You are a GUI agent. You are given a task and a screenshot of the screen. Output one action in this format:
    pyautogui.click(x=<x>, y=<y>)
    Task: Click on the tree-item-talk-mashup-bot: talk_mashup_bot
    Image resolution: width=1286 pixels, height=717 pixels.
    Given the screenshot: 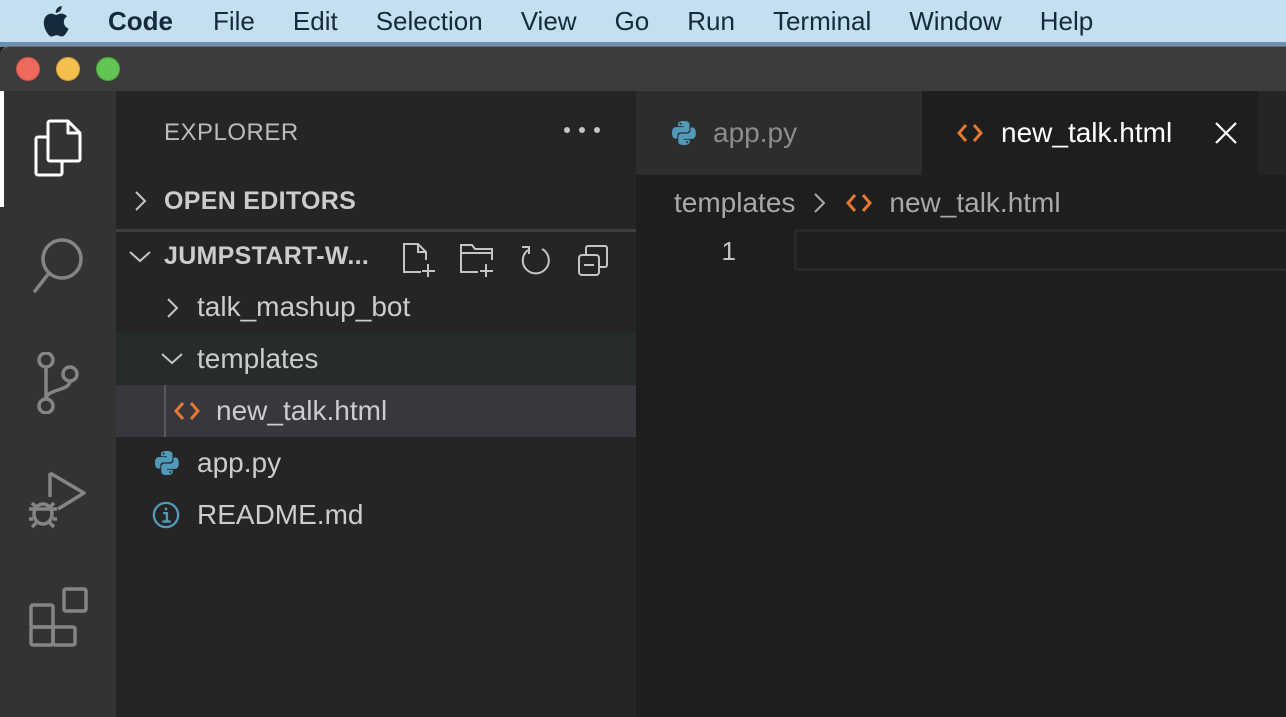 What is the action you would take?
    pyautogui.click(x=376, y=307)
    